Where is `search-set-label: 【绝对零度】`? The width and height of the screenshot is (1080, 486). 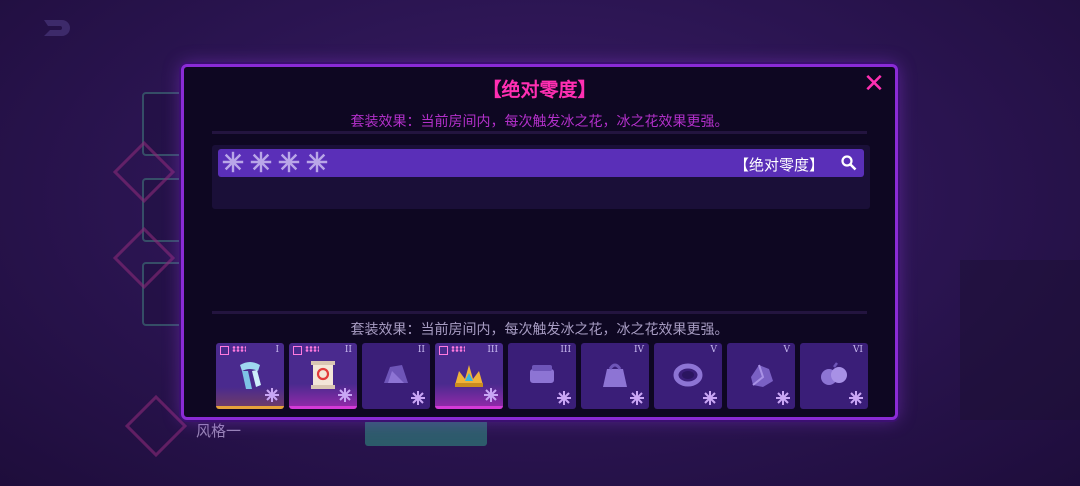 search-set-label: 【绝对零度】 is located at coordinates (778, 165).